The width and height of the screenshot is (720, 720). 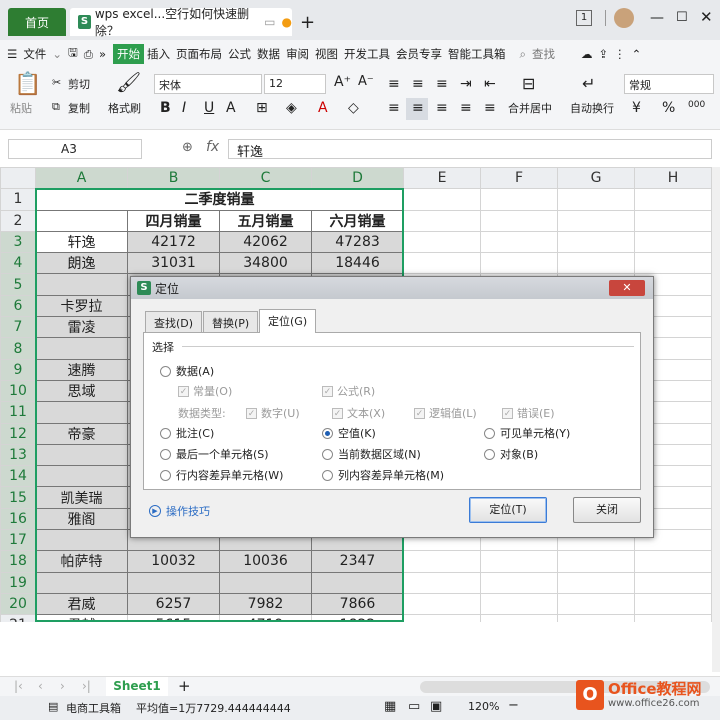 What do you see at coordinates (358, 413) in the screenshot?
I see `check-text: ✓ 文本(X)` at bounding box center [358, 413].